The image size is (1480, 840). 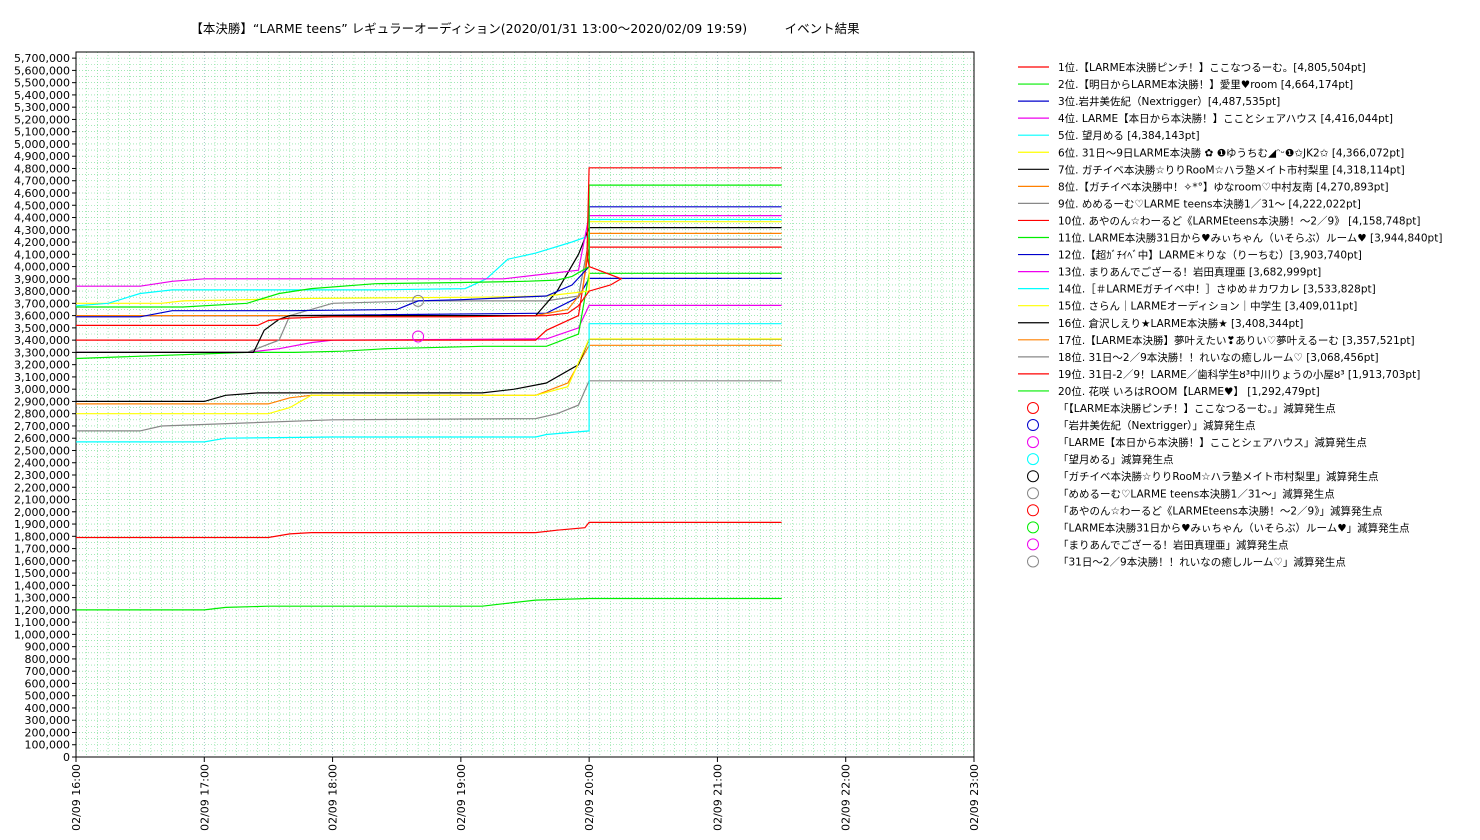 I want to click on y-tick-label: 2,800,000, so click(x=42, y=414).